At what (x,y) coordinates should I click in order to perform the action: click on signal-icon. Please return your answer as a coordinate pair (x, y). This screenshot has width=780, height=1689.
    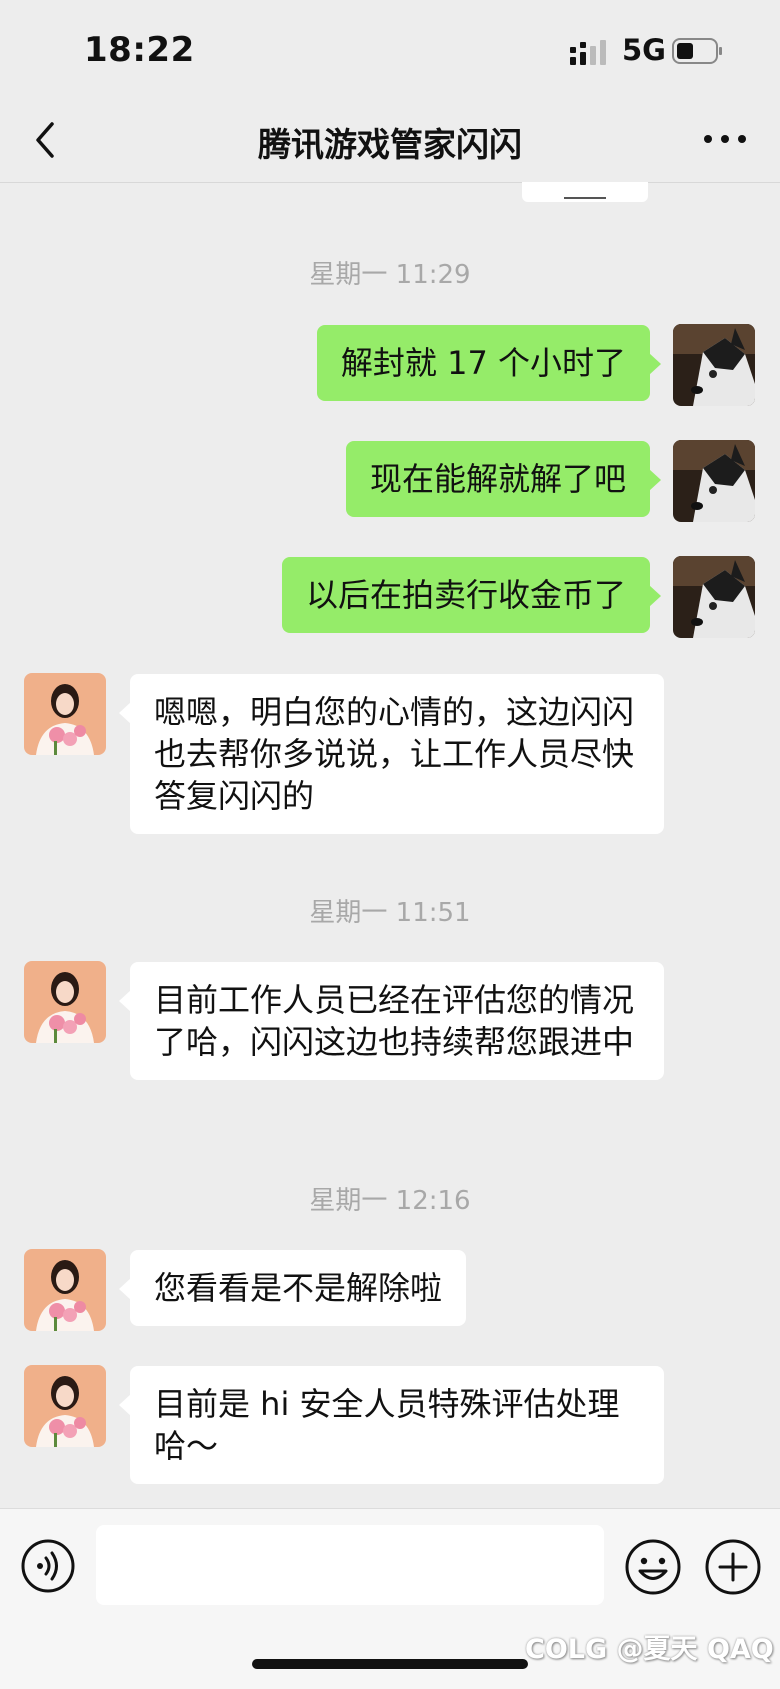
    Looking at the image, I should click on (588, 52).